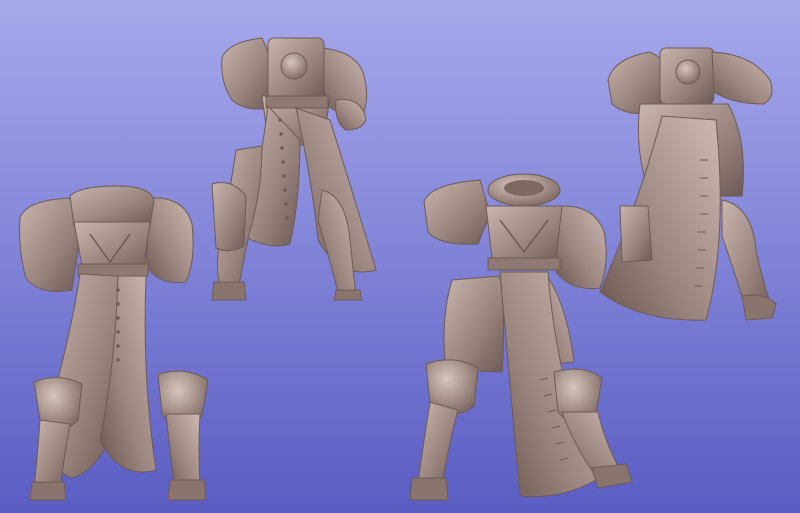  I want to click on figure-side-back-view, so click(688, 184).